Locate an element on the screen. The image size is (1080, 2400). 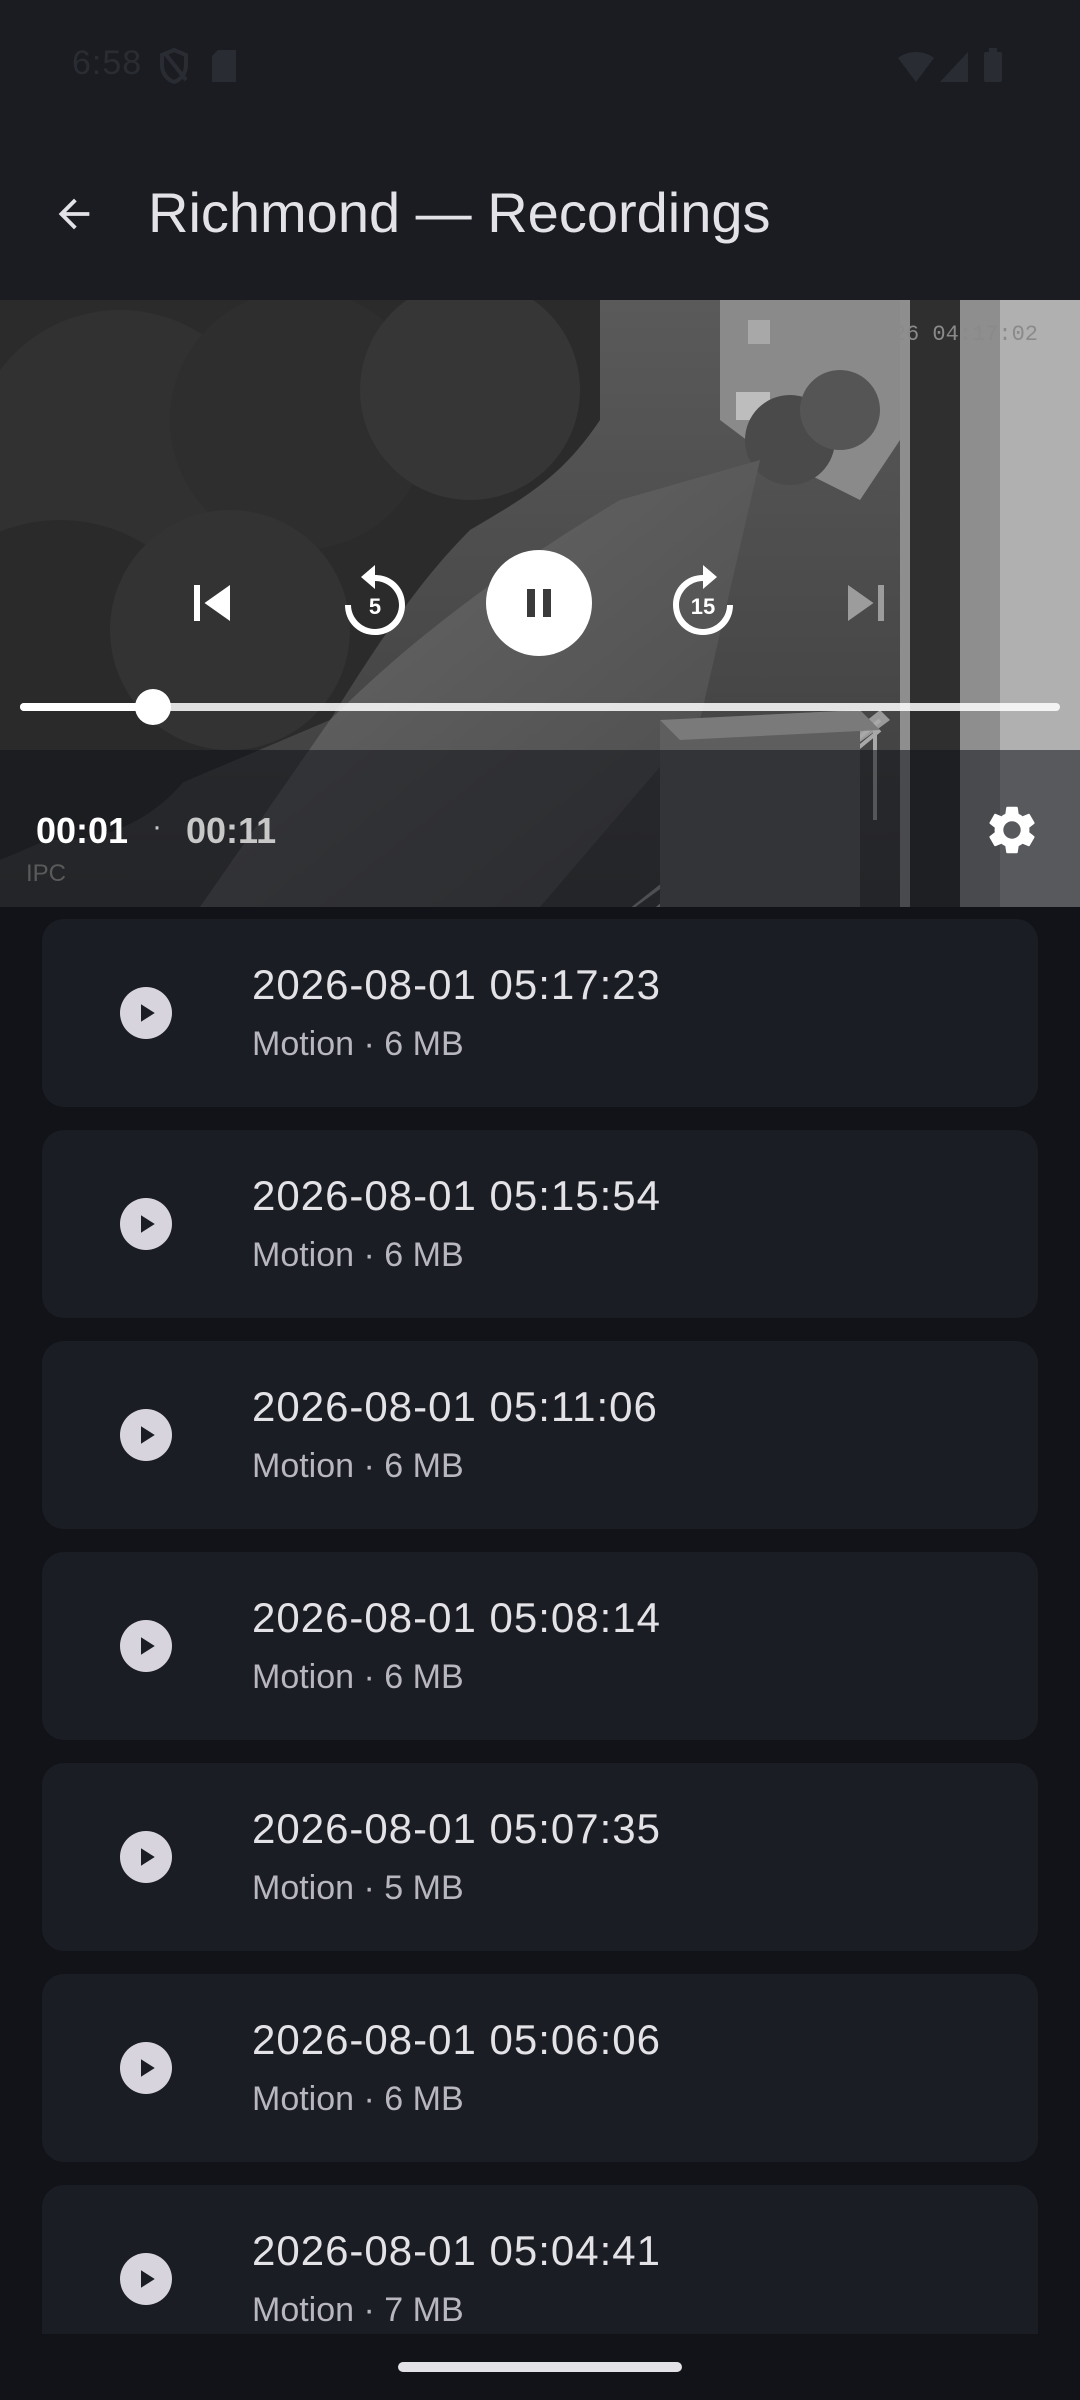
recording-details: Motion · 7 MB is located at coordinates (358, 2310).